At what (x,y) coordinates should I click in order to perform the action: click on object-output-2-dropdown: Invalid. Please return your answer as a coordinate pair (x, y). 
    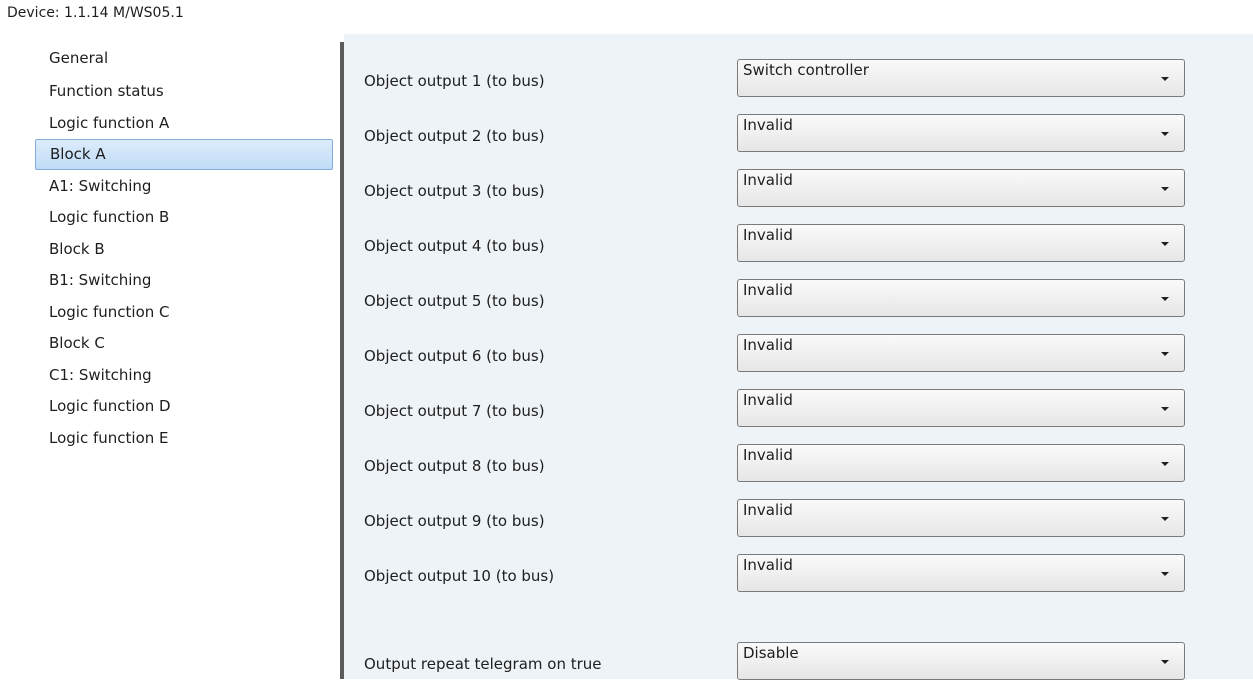
    Looking at the image, I should click on (961, 133).